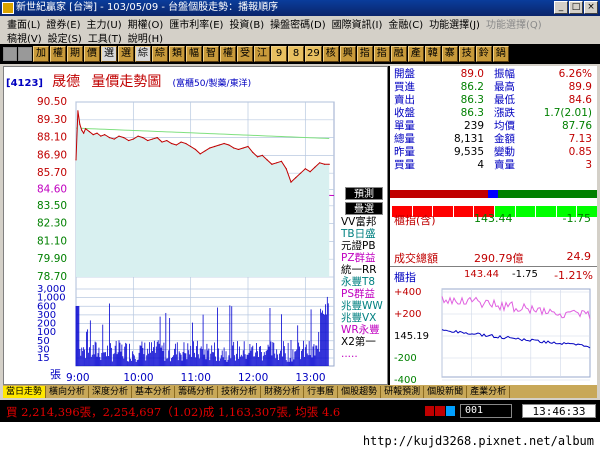  What do you see at coordinates (357, 23) in the screenshot?
I see `menu-item-7: 國際資訊(I)` at bounding box center [357, 23].